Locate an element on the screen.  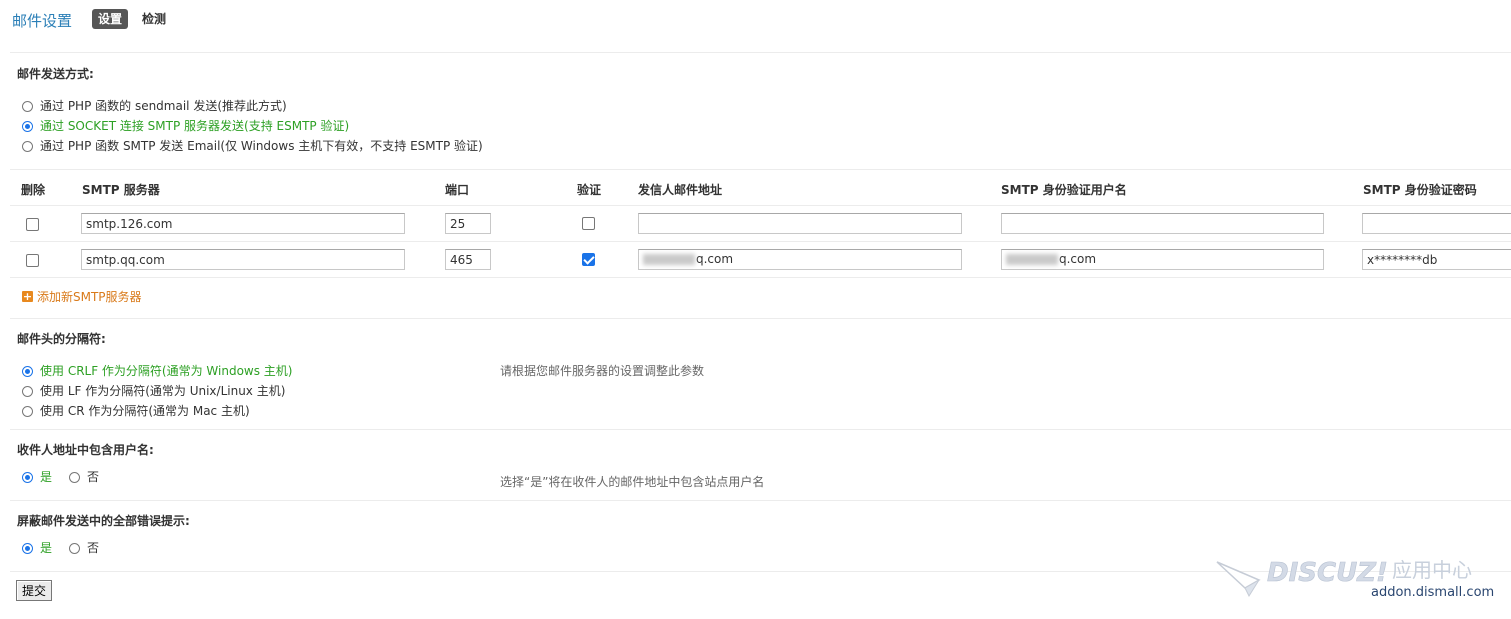
col-header-username: SMTP 身份验证用户名 is located at coordinates (1064, 190).